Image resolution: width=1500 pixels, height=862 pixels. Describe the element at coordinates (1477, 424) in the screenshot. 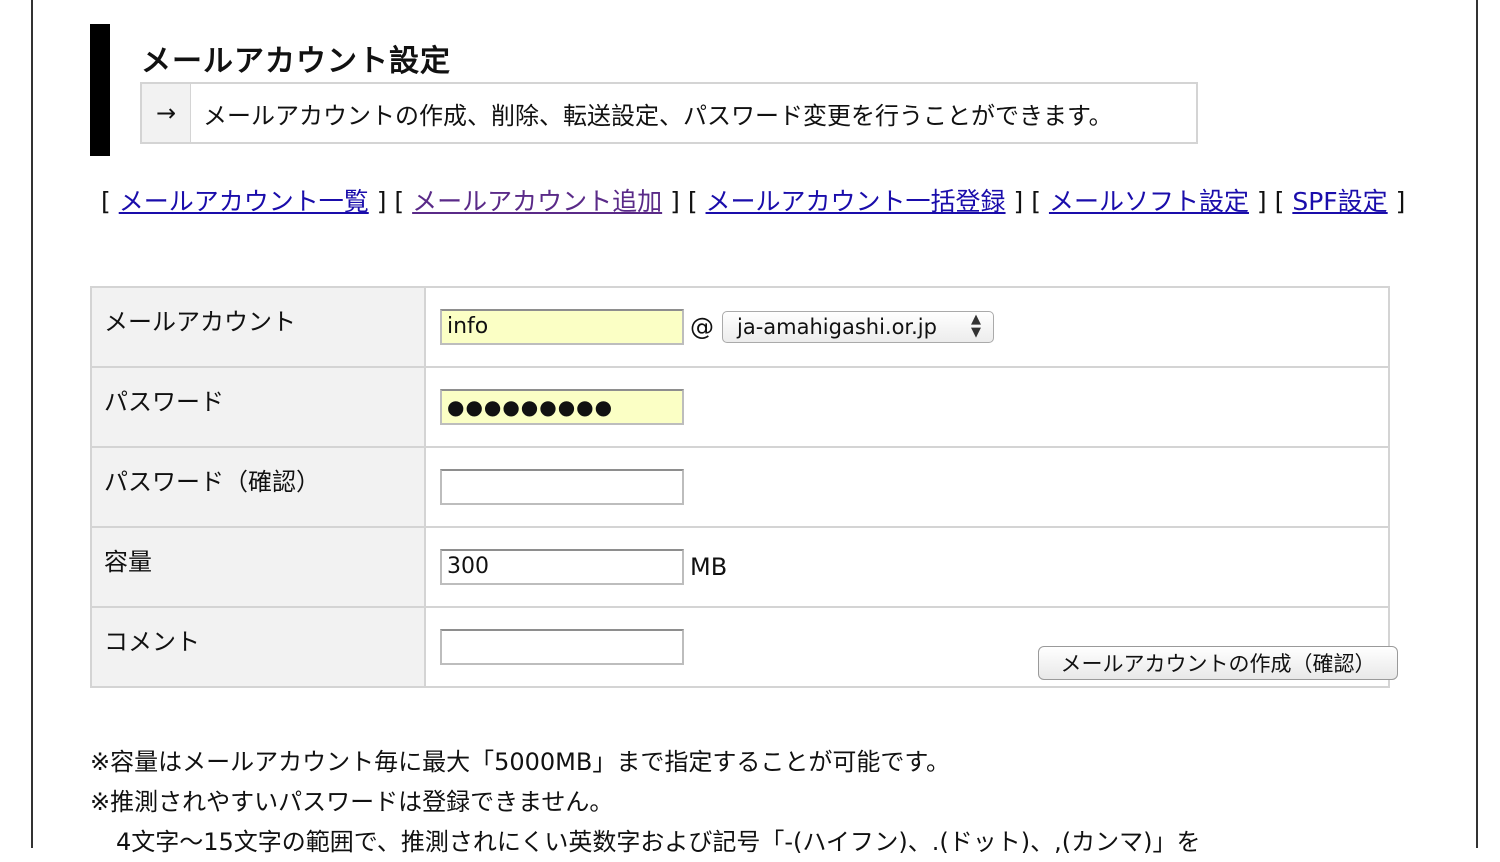

I see `frame-right-border` at that location.